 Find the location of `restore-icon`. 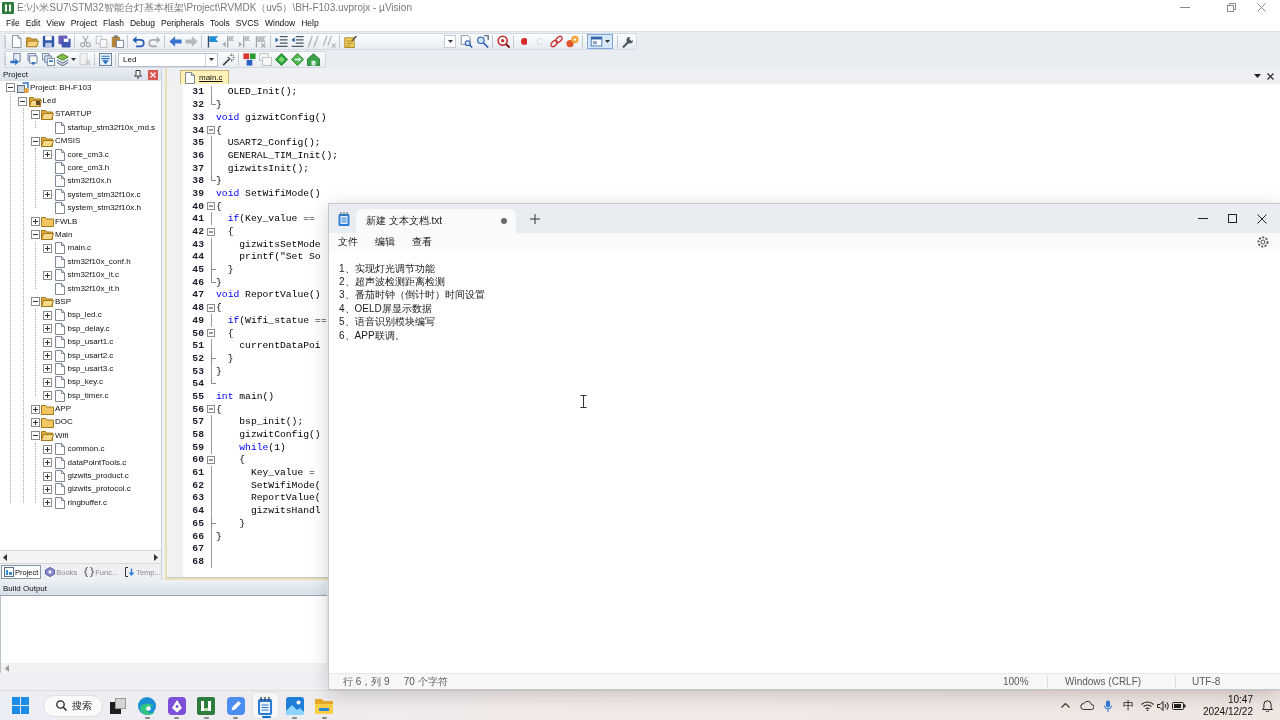

restore-icon is located at coordinates (1231, 7).